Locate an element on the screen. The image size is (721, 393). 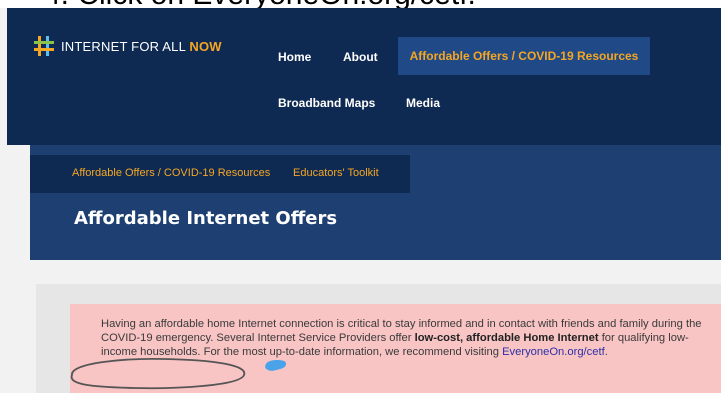
subnav-educators-toolkit: Educators' Toolkit is located at coordinates (336, 173).